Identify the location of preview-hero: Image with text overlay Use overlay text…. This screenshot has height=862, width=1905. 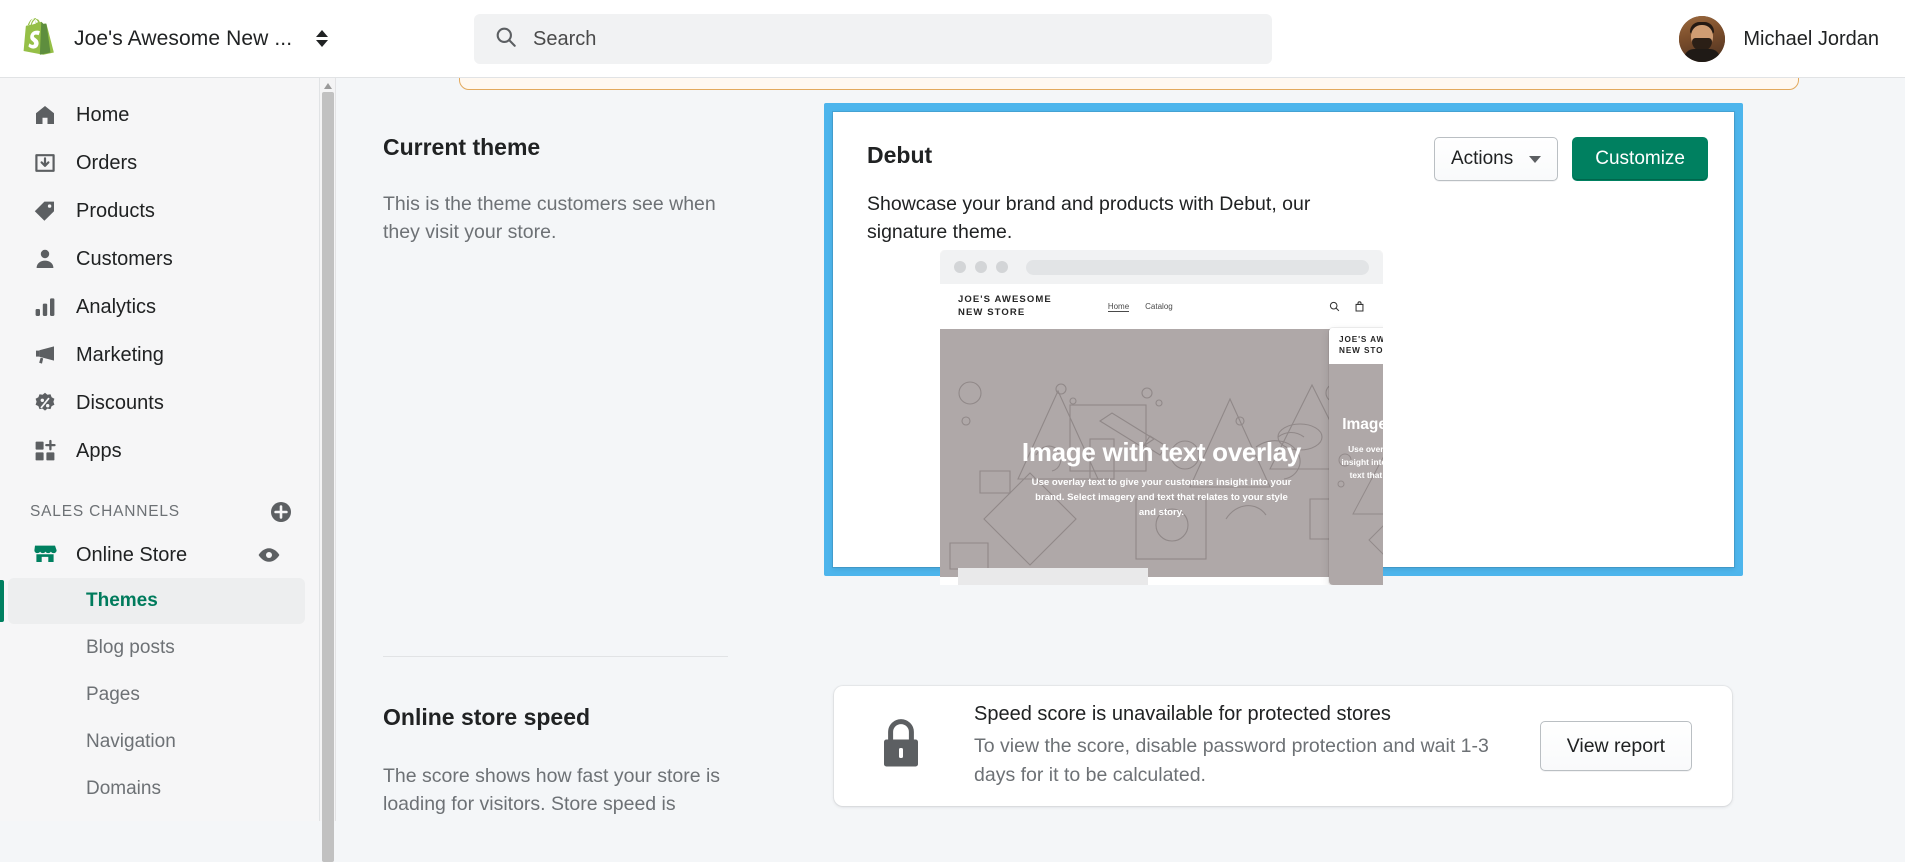
(1161, 453).